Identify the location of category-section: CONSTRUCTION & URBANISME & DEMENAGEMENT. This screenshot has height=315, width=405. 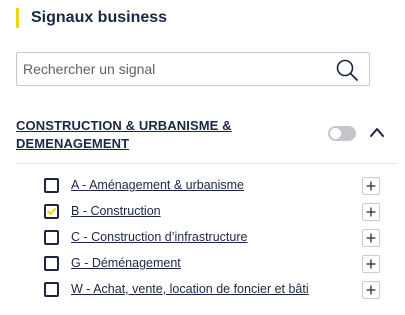
(206, 135).